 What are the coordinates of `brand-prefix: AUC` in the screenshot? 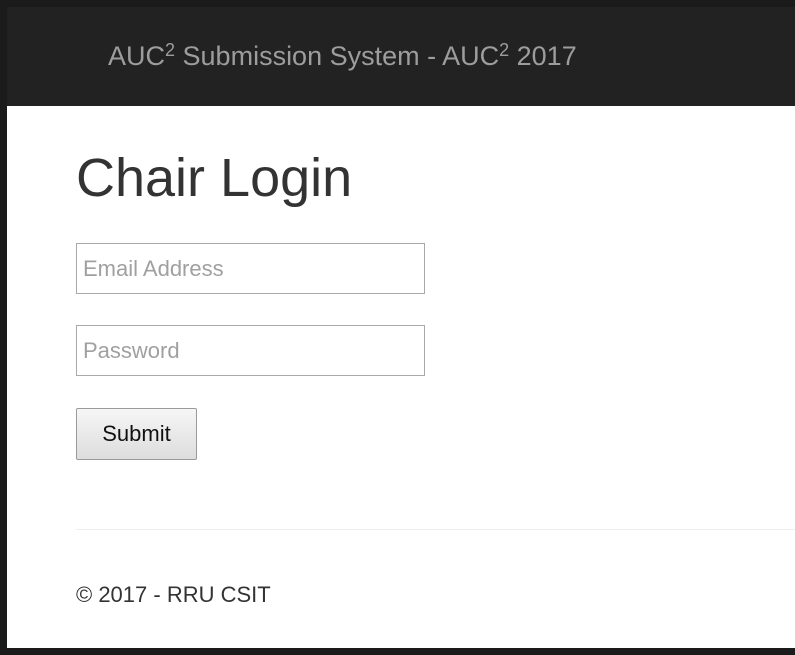 It's located at (137, 56).